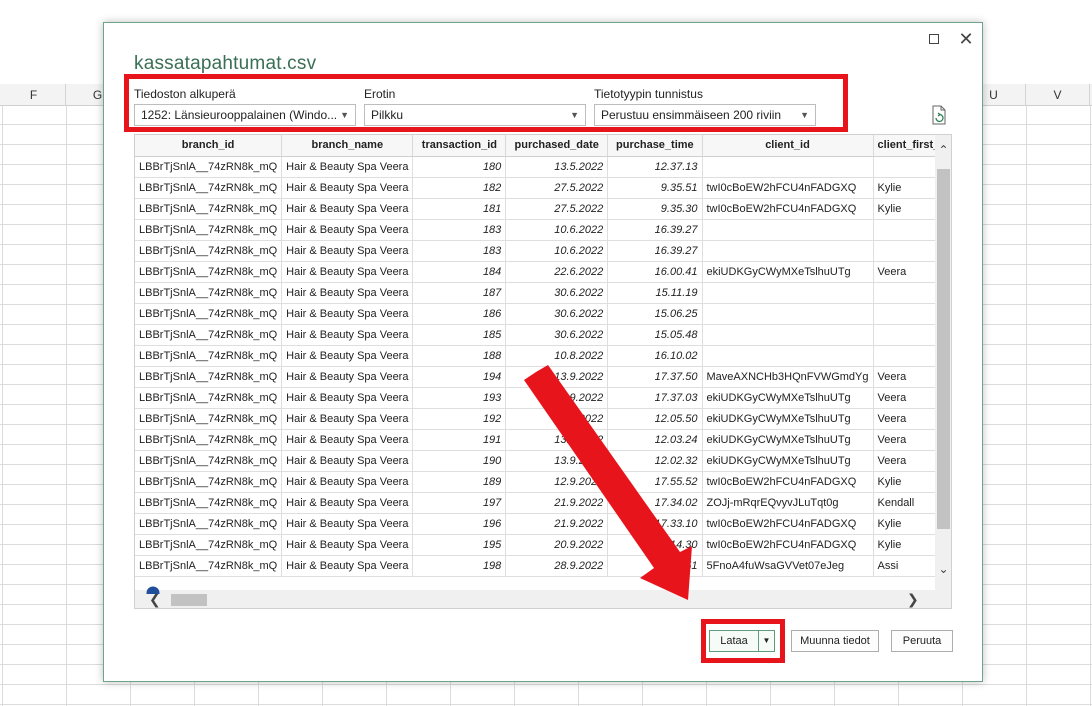 This screenshot has height=706, width=1092. I want to click on delimiter-group: Erotin Pilkku ▼, so click(475, 106).